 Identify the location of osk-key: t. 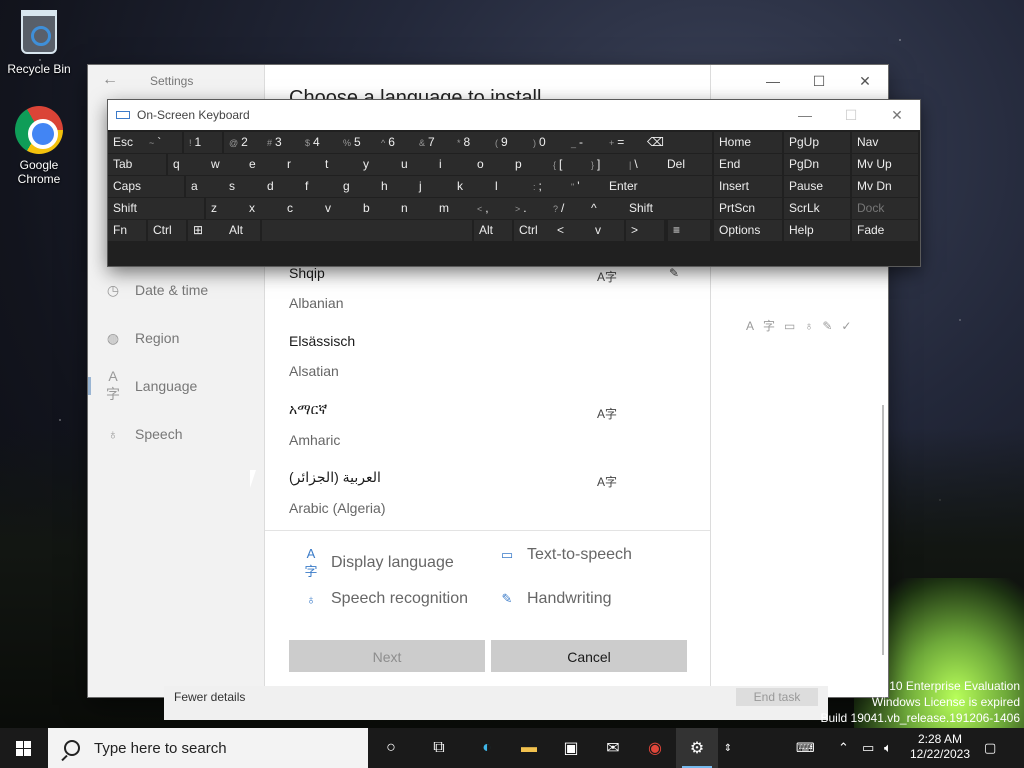
(339, 164).